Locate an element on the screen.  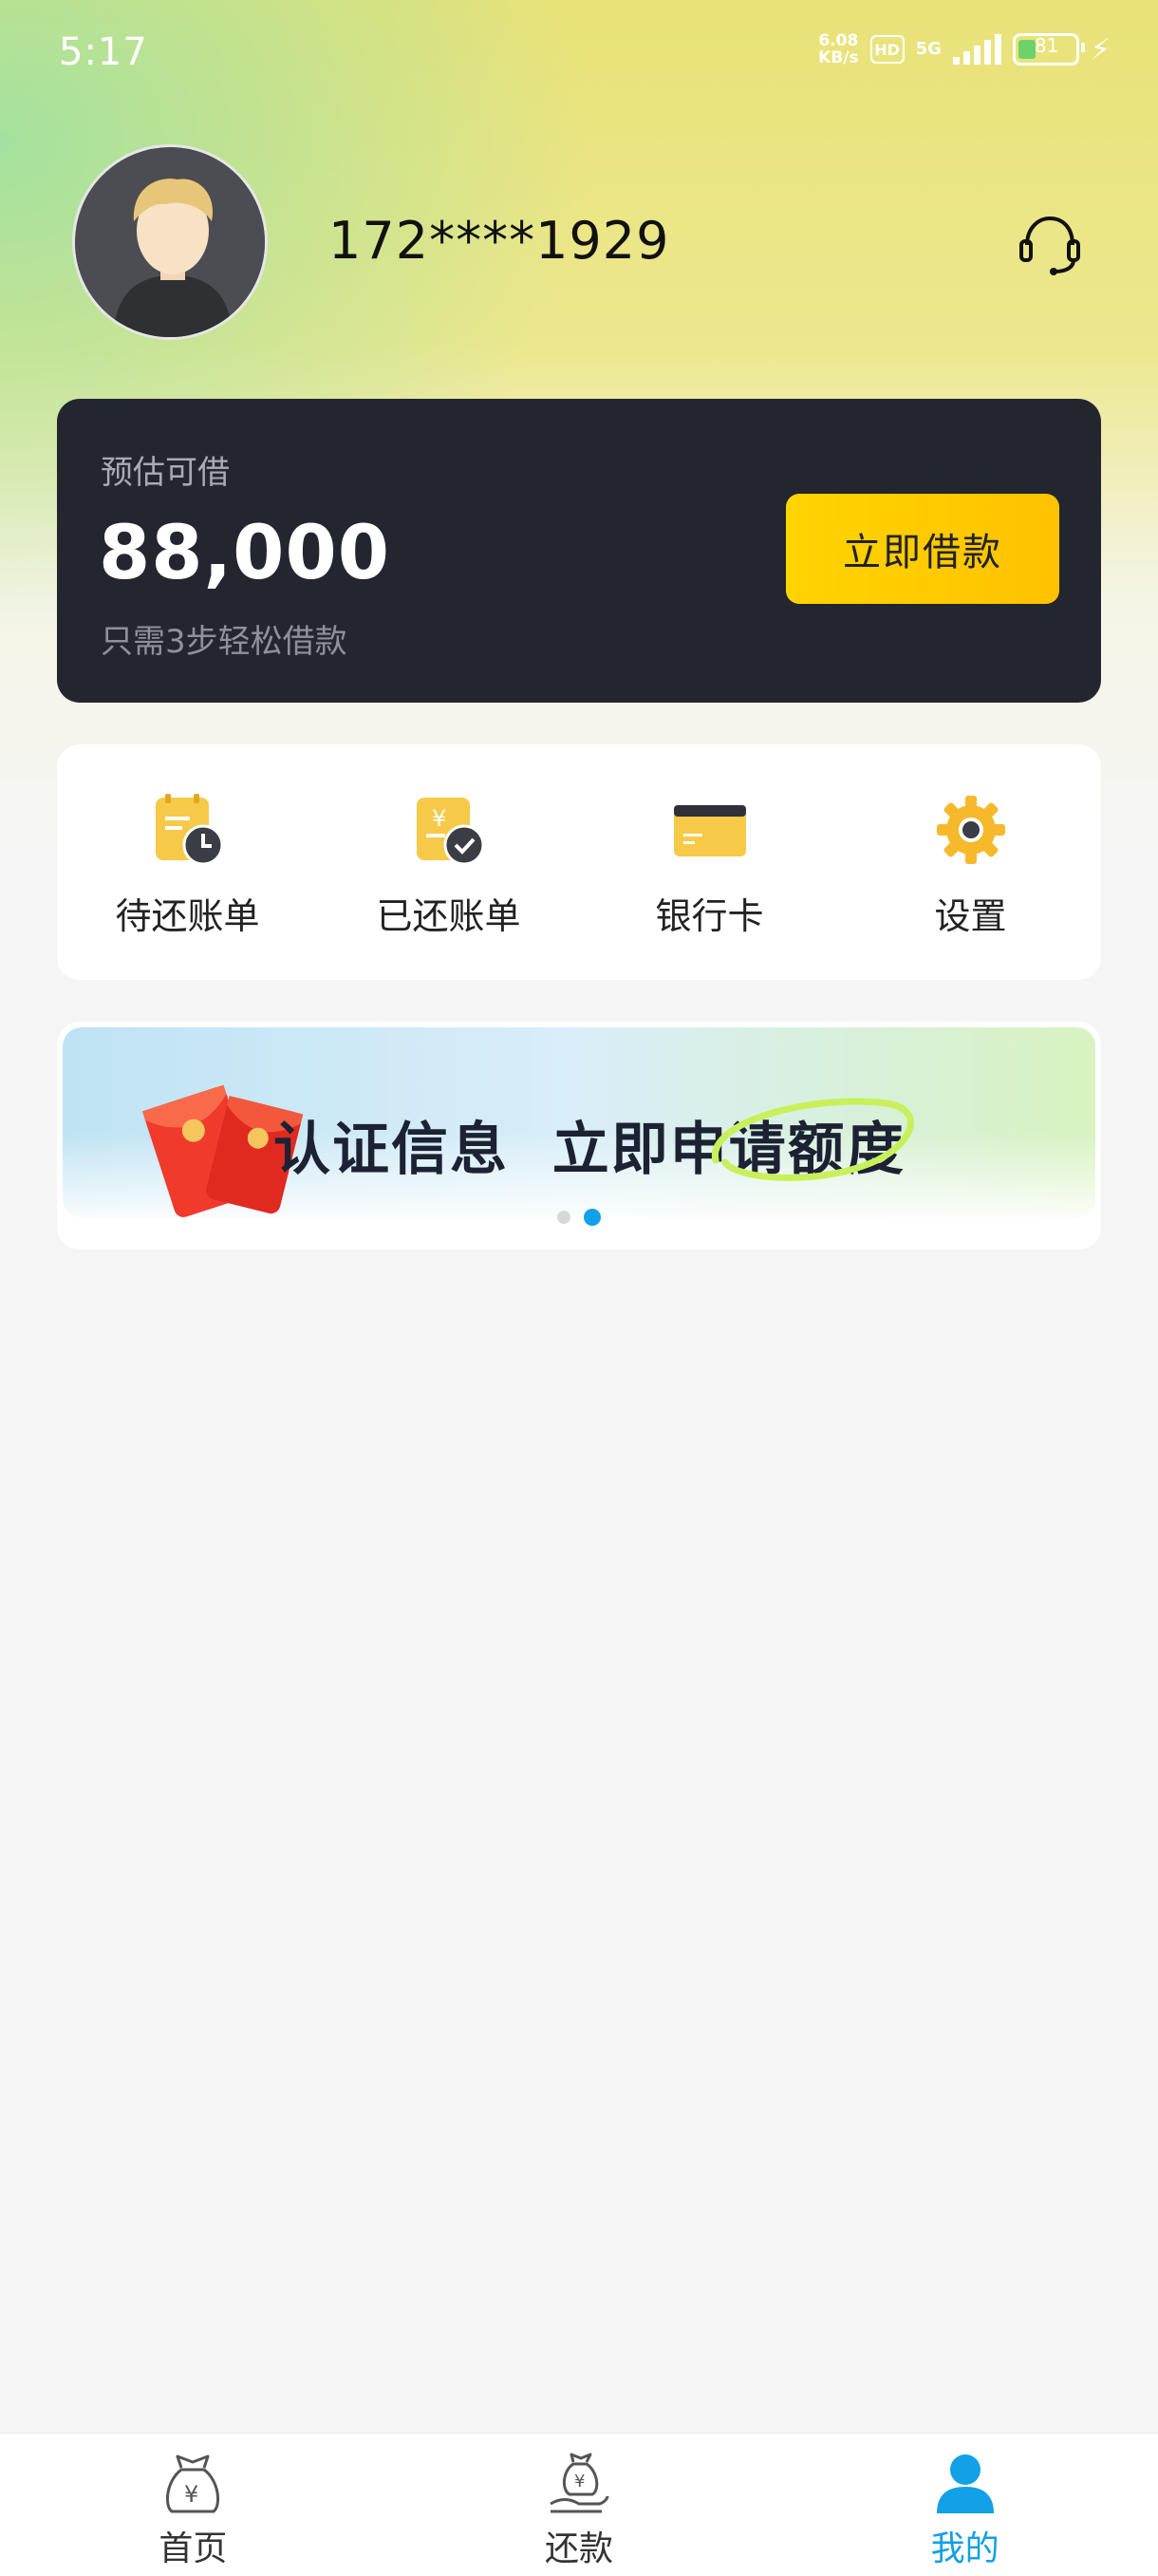
banner-dot-active is located at coordinates (592, 1217).